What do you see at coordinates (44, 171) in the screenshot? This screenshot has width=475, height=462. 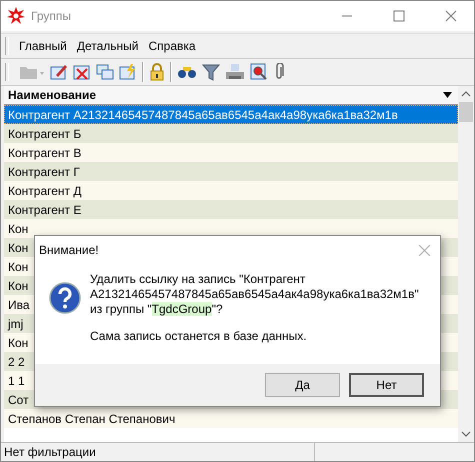 I see `table-cell: Контрагент Г` at bounding box center [44, 171].